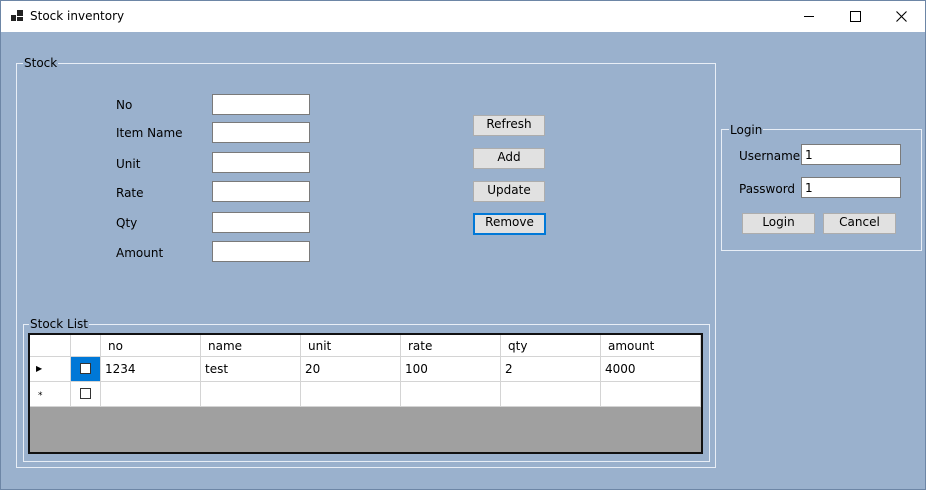  Describe the element at coordinates (261, 162) in the screenshot. I see `unit-input` at that location.